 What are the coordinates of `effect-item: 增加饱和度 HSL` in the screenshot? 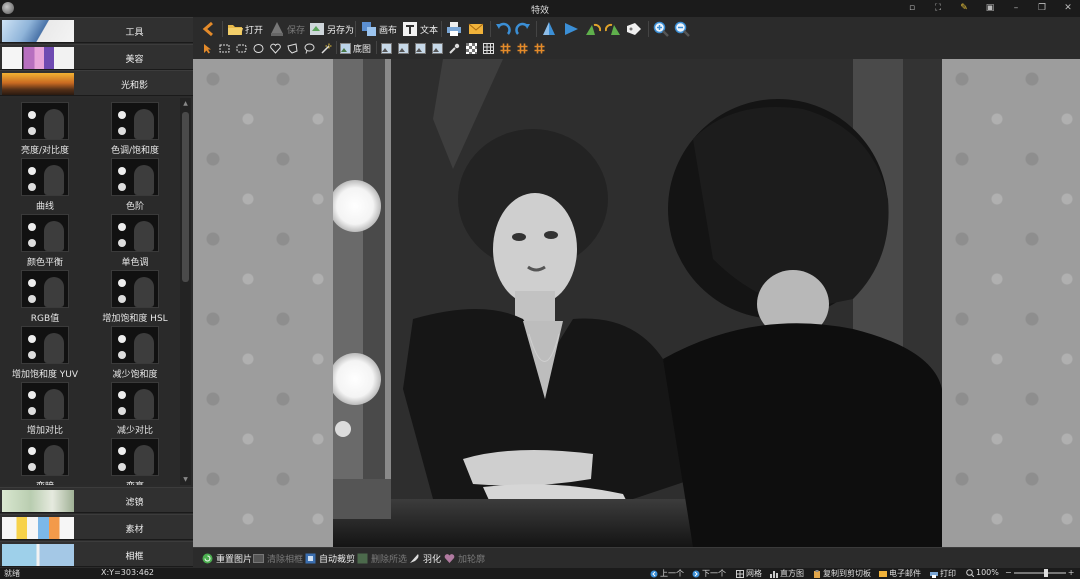 It's located at (135, 295).